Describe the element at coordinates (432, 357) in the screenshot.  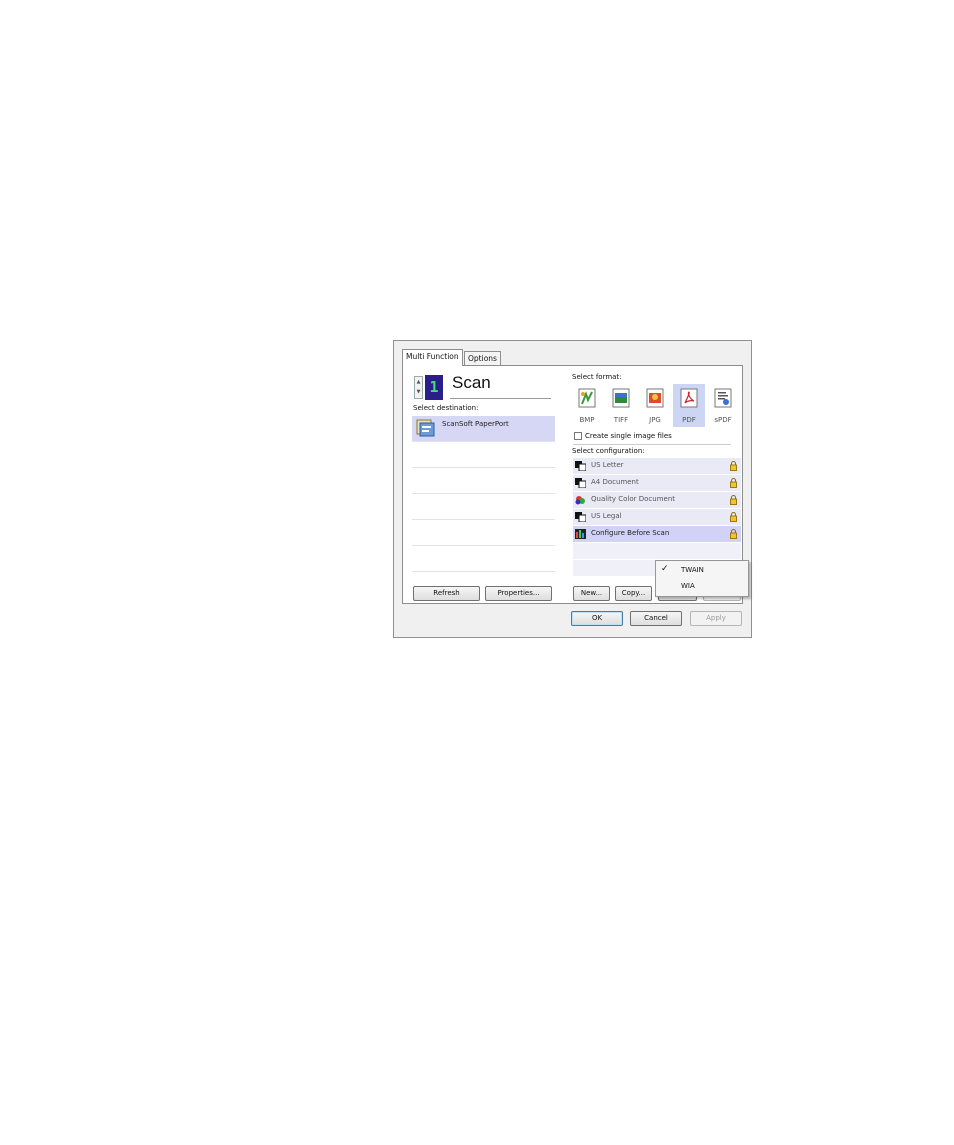
I see `tab-multi-function: Multi Function` at that location.